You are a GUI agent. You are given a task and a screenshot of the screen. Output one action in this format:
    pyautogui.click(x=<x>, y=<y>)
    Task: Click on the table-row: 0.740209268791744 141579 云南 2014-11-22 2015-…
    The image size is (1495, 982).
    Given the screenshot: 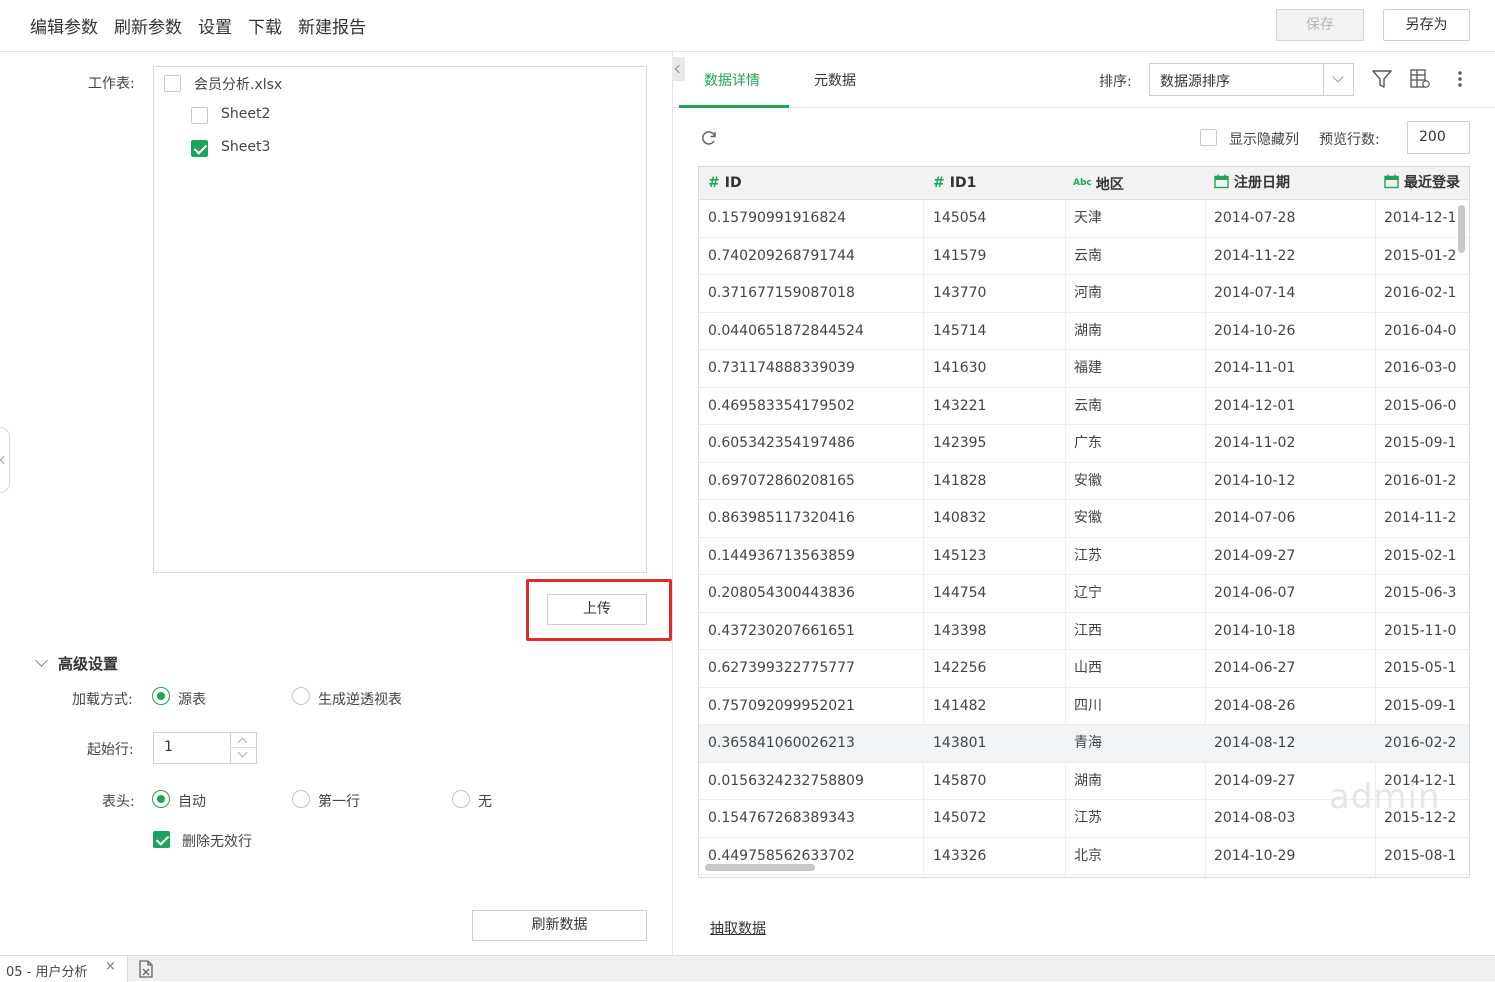 What is the action you would take?
    pyautogui.click(x=1084, y=256)
    